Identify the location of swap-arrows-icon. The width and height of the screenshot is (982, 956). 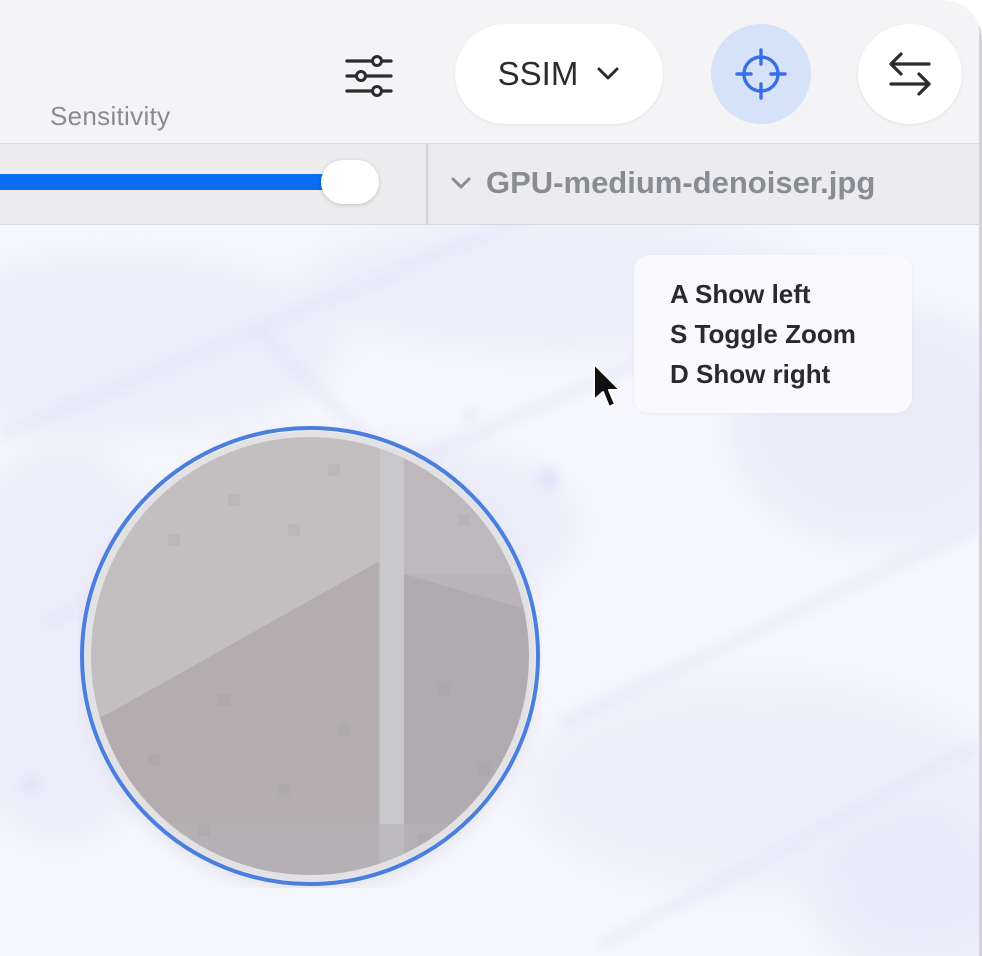
(910, 74).